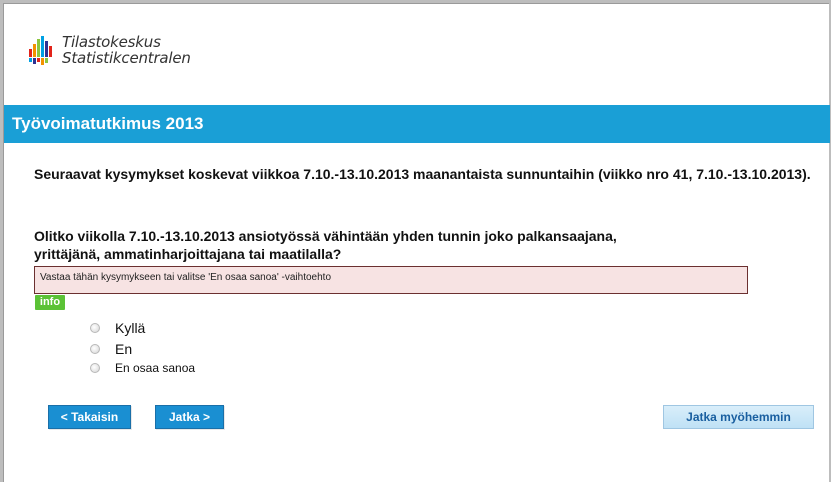 The image size is (831, 482). Describe the element at coordinates (111, 42) in the screenshot. I see `logo-line-1: Tilastokeskus` at that location.